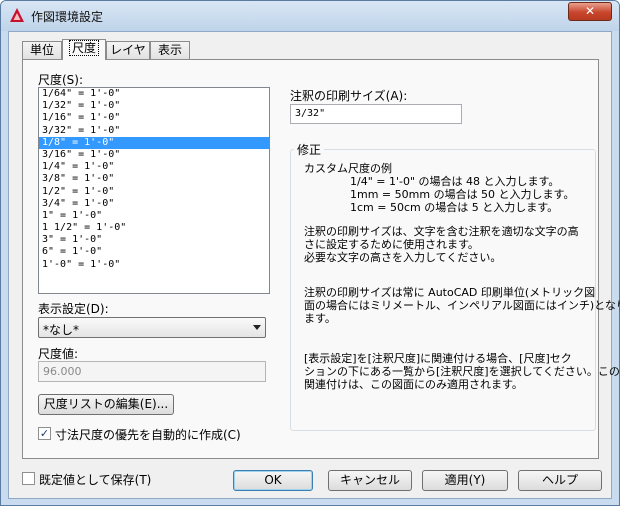 The width and height of the screenshot is (620, 506). What do you see at coordinates (413, 384) in the screenshot?
I see `help-text-line: 関連付けは、この図面にのみ適用されます。` at bounding box center [413, 384].